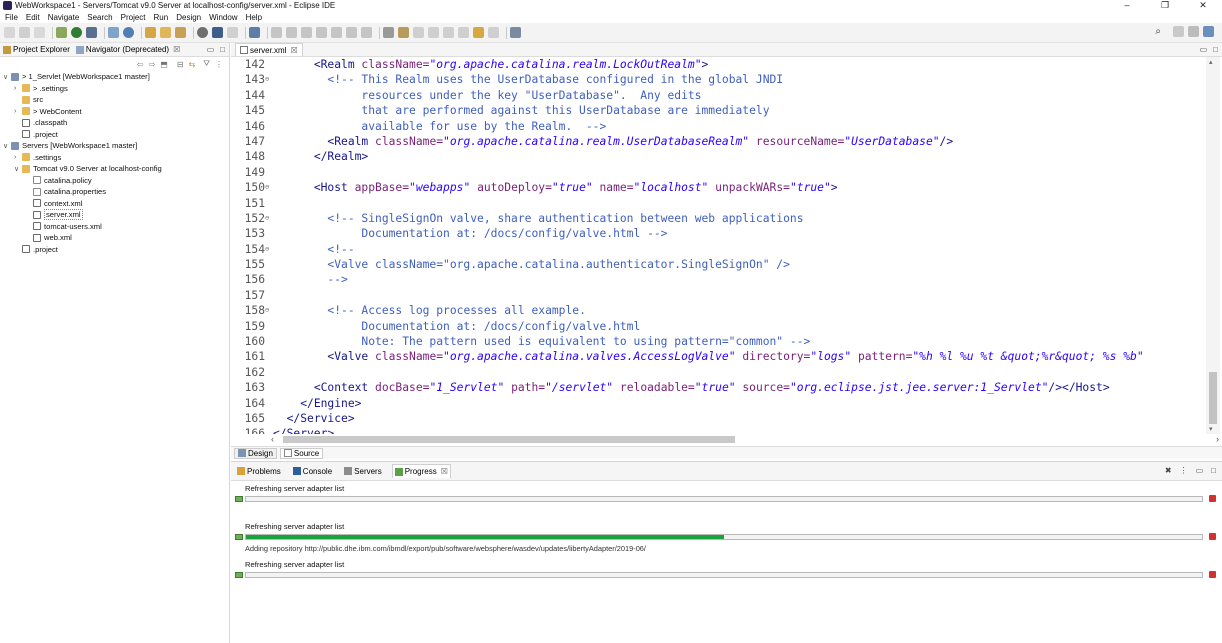 The width and height of the screenshot is (1222, 643). I want to click on step-into-icon, so click(336, 32).